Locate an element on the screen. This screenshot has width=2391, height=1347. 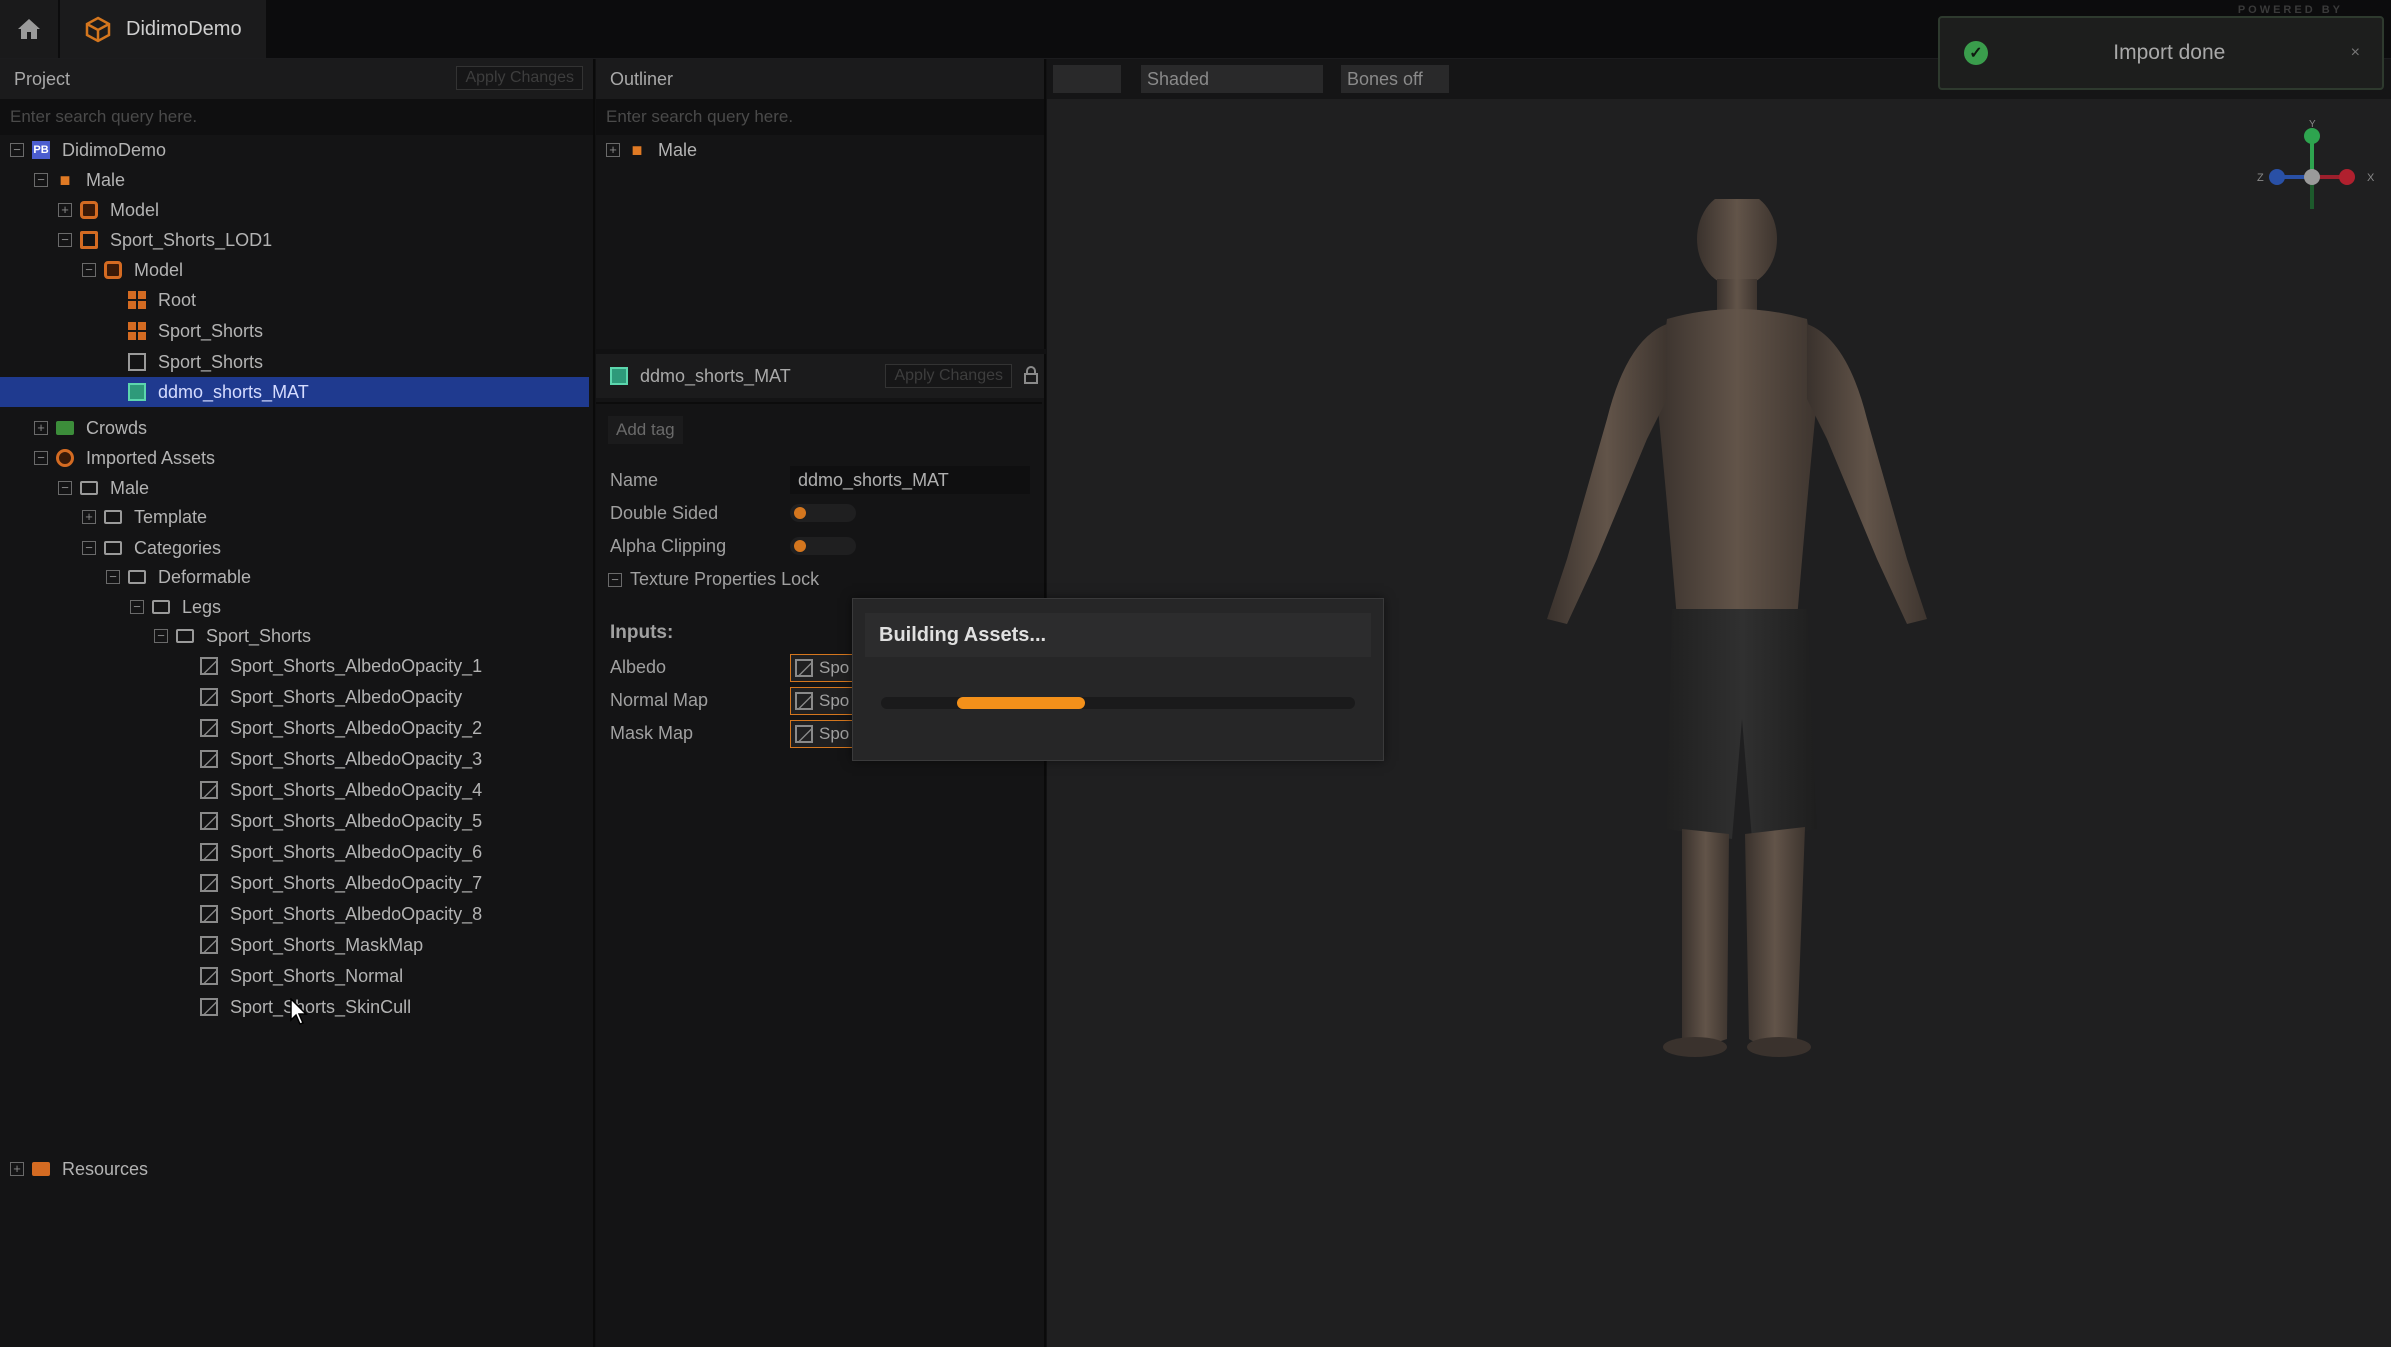
project-tree-item-label: Model is located at coordinates (135, 209).